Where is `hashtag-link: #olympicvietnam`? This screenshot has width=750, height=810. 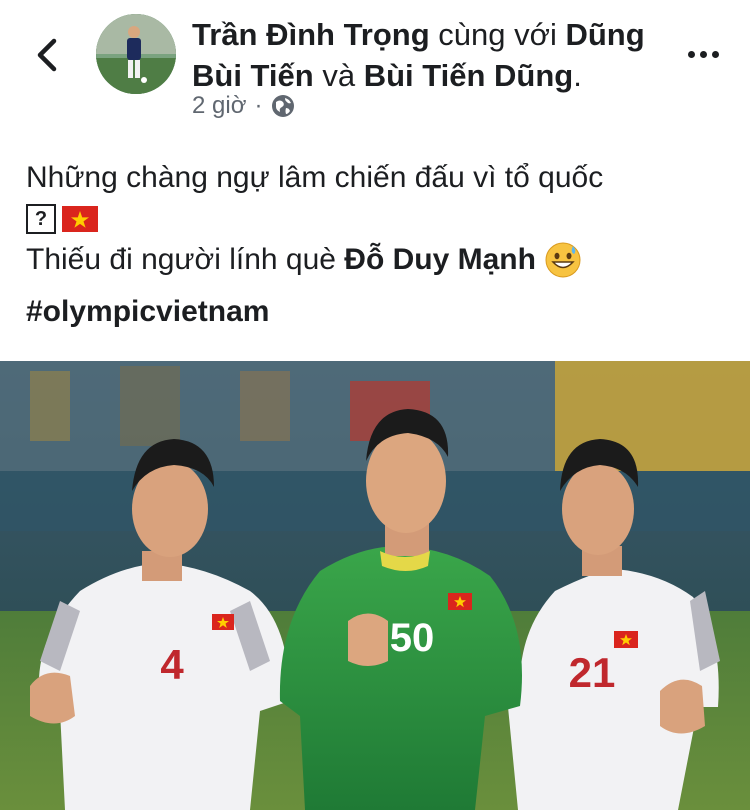
hashtag-link: #olympicvietnam is located at coordinates (147, 312).